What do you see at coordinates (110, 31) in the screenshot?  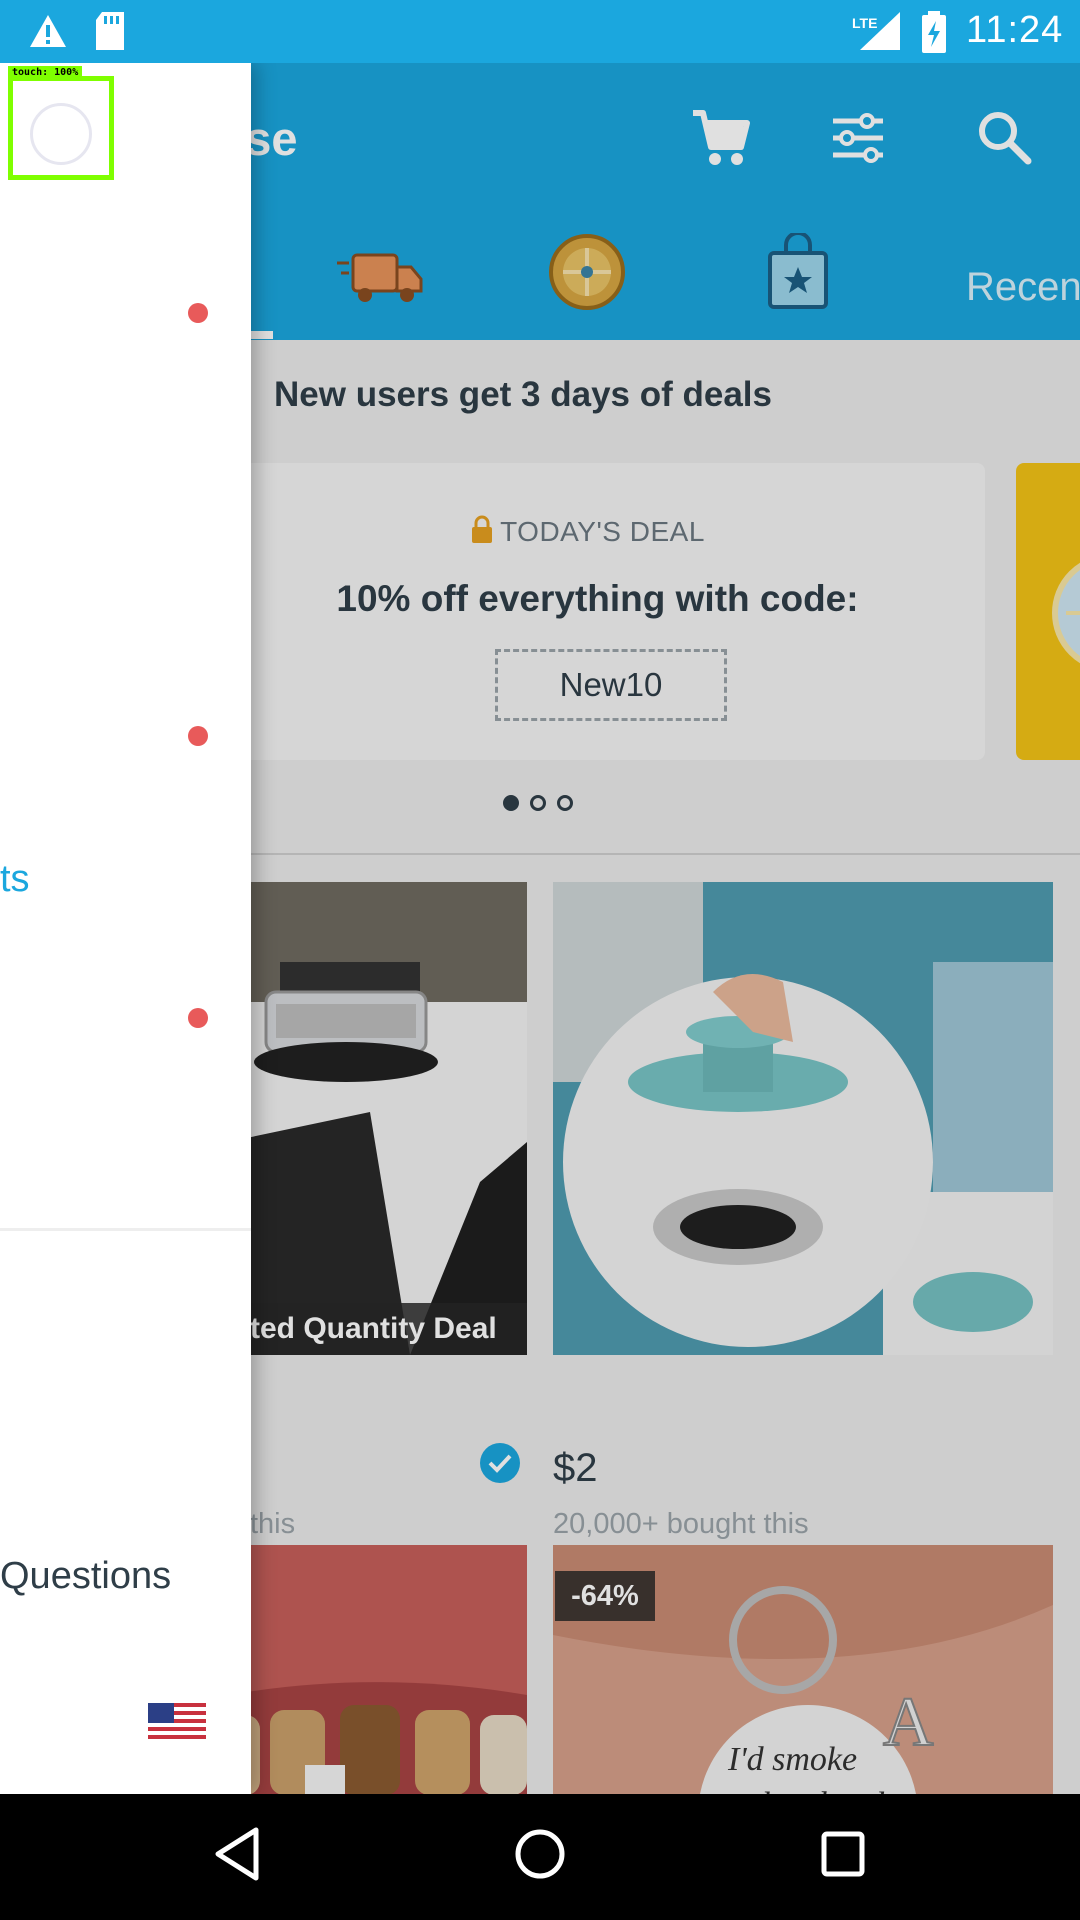 I see `sd-card-icon` at bounding box center [110, 31].